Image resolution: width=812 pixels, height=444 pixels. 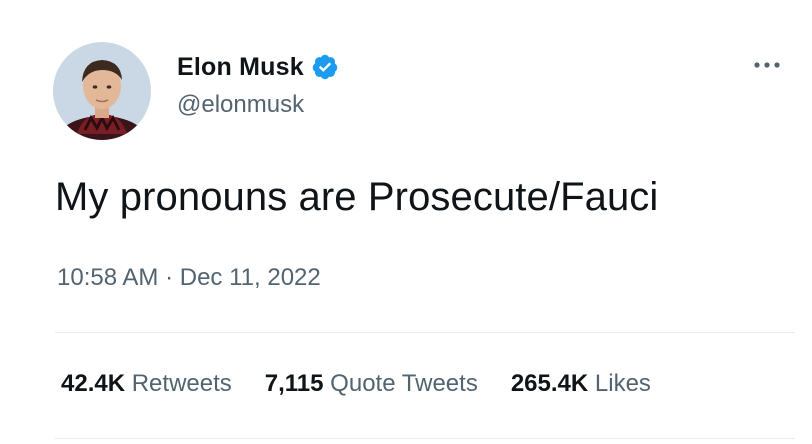 What do you see at coordinates (622, 383) in the screenshot?
I see `likes-label: Likes` at bounding box center [622, 383].